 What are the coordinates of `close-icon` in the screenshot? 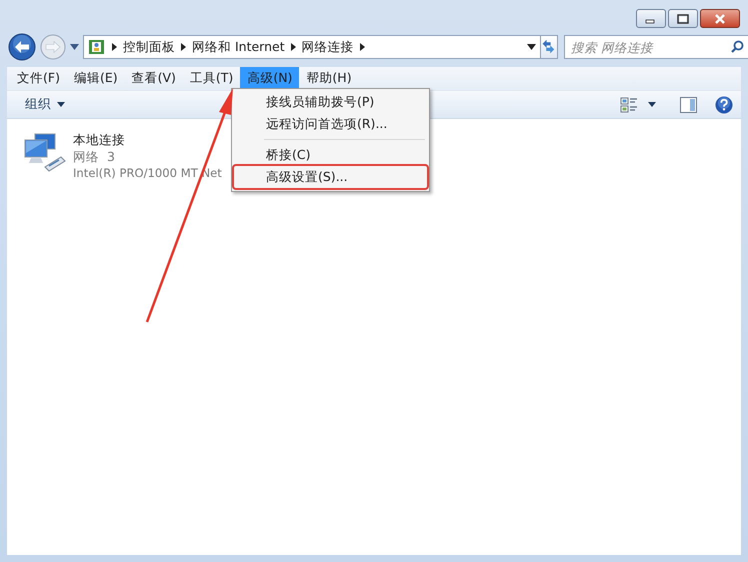 It's located at (720, 19).